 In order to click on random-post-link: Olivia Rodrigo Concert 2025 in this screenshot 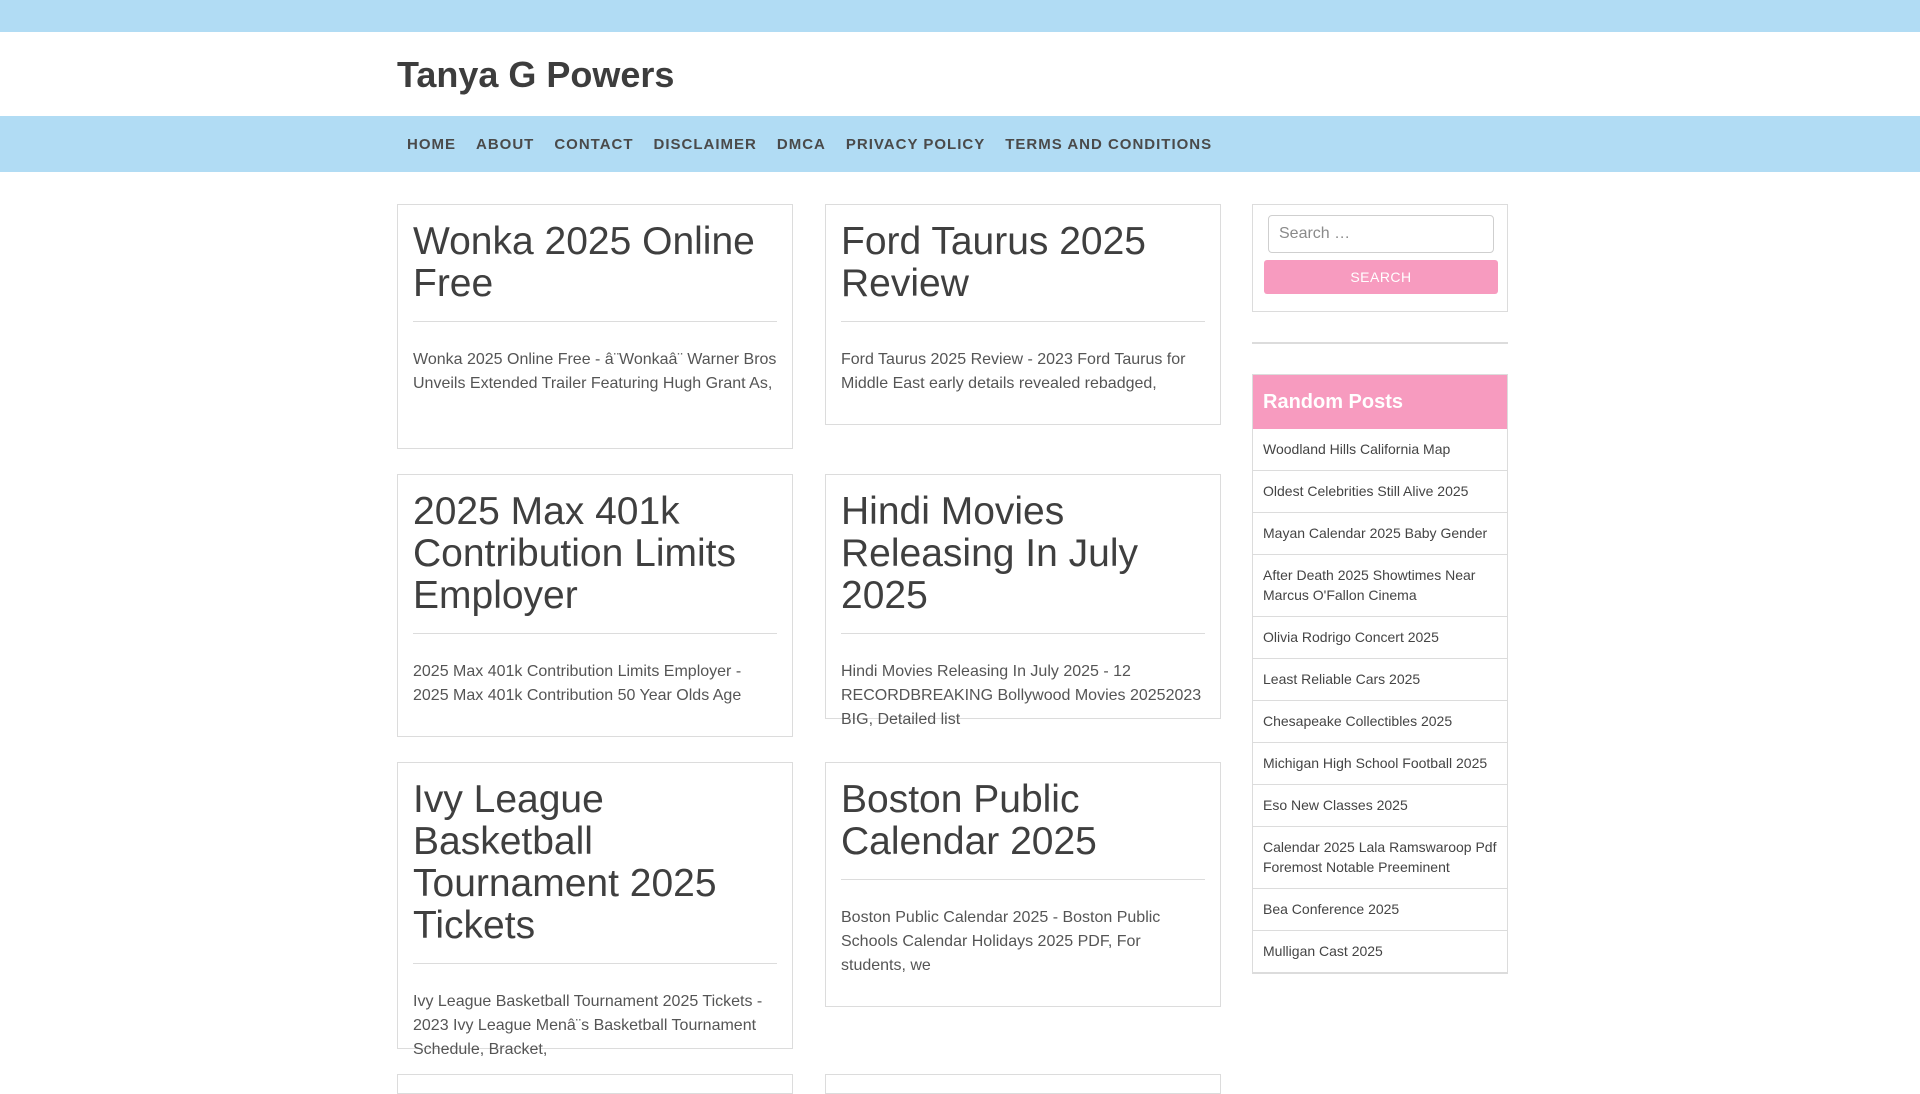, I will do `click(1380, 638)`.